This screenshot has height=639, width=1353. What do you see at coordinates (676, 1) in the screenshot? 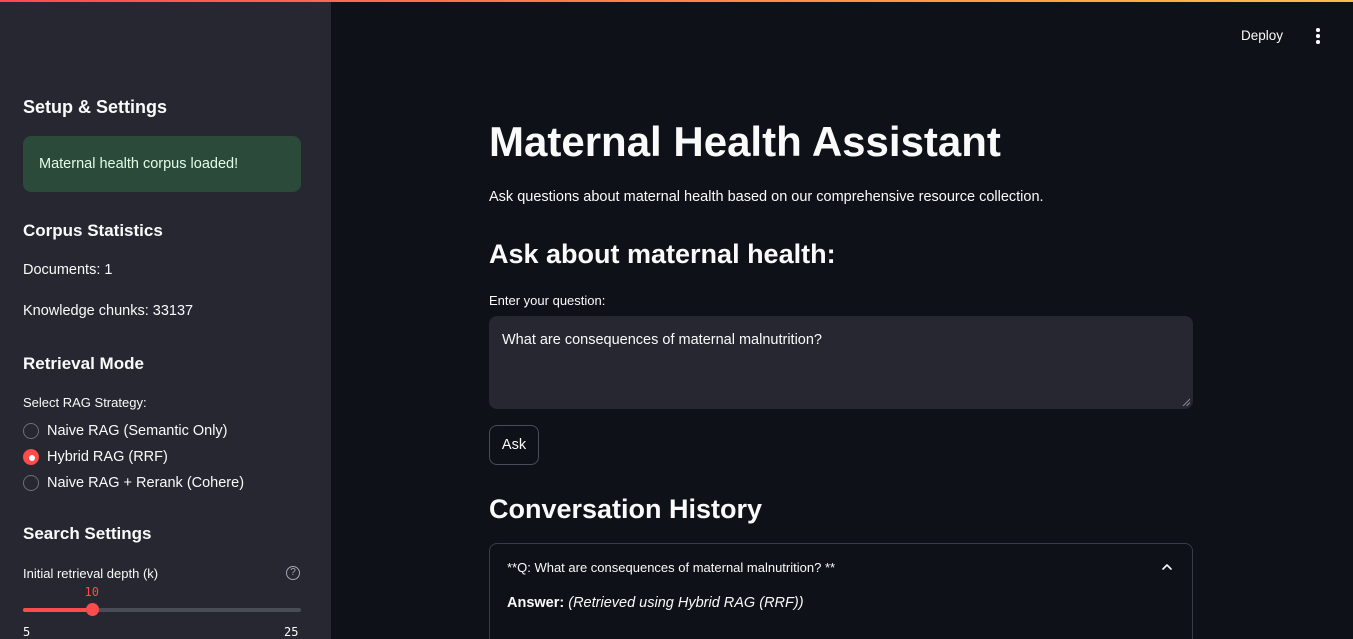
I see `top-decoration-bar` at bounding box center [676, 1].